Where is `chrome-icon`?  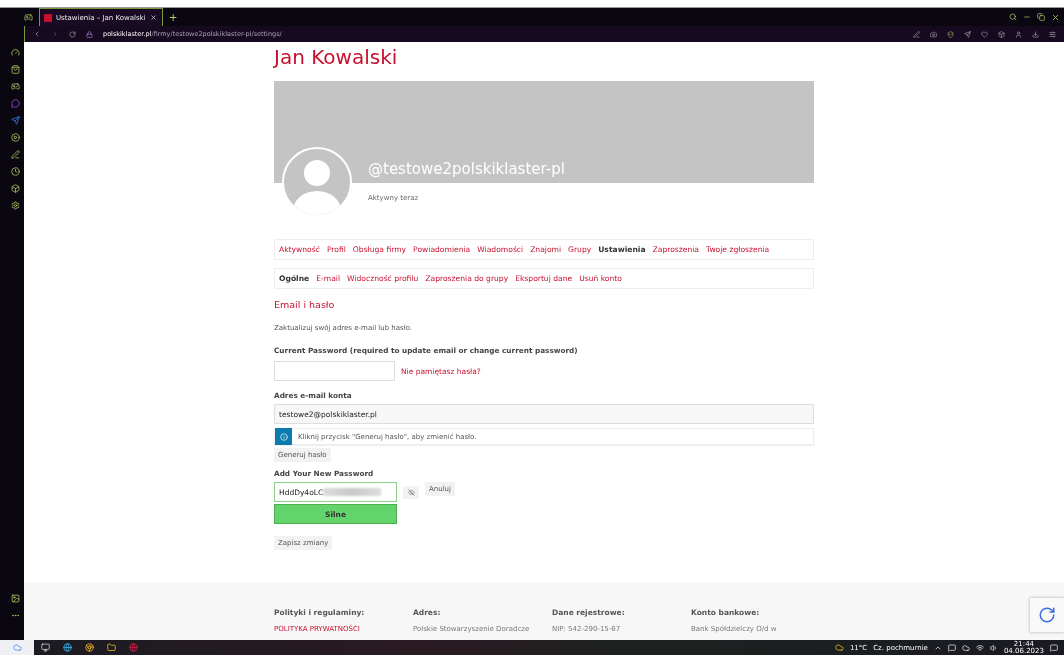
chrome-icon is located at coordinates (89, 647).